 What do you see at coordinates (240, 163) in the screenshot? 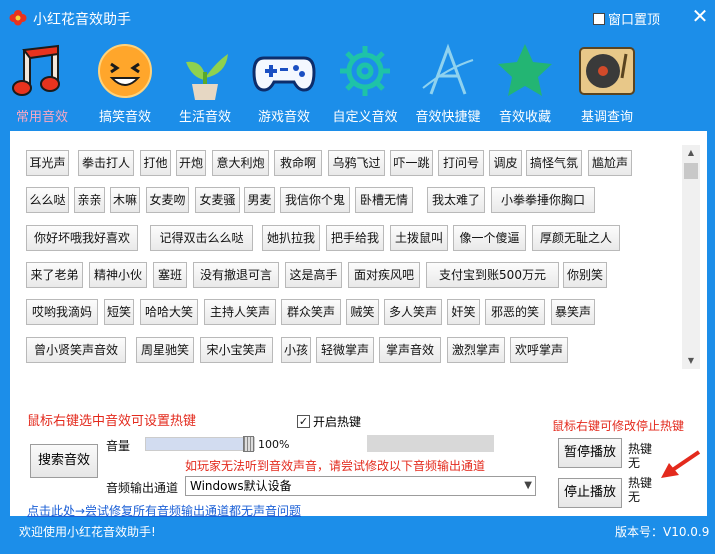
I see `sound-button: 意大利炮` at bounding box center [240, 163].